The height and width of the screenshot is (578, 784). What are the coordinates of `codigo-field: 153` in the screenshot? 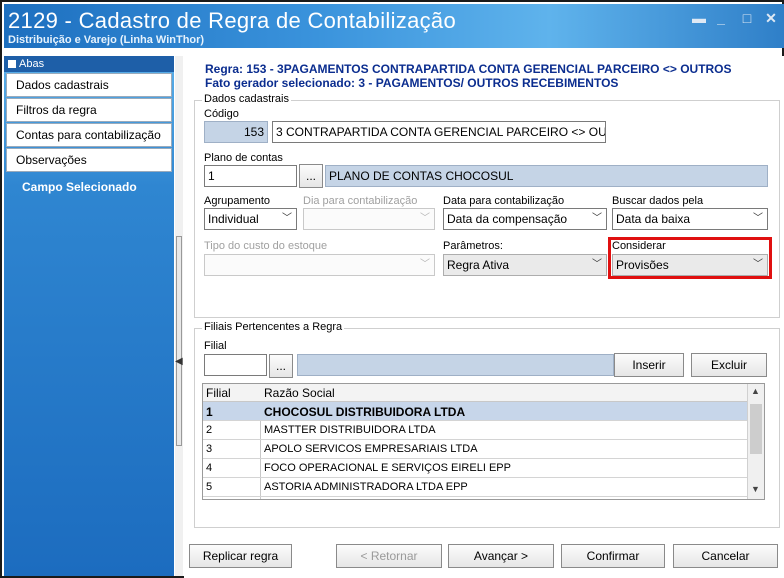 It's located at (236, 132).